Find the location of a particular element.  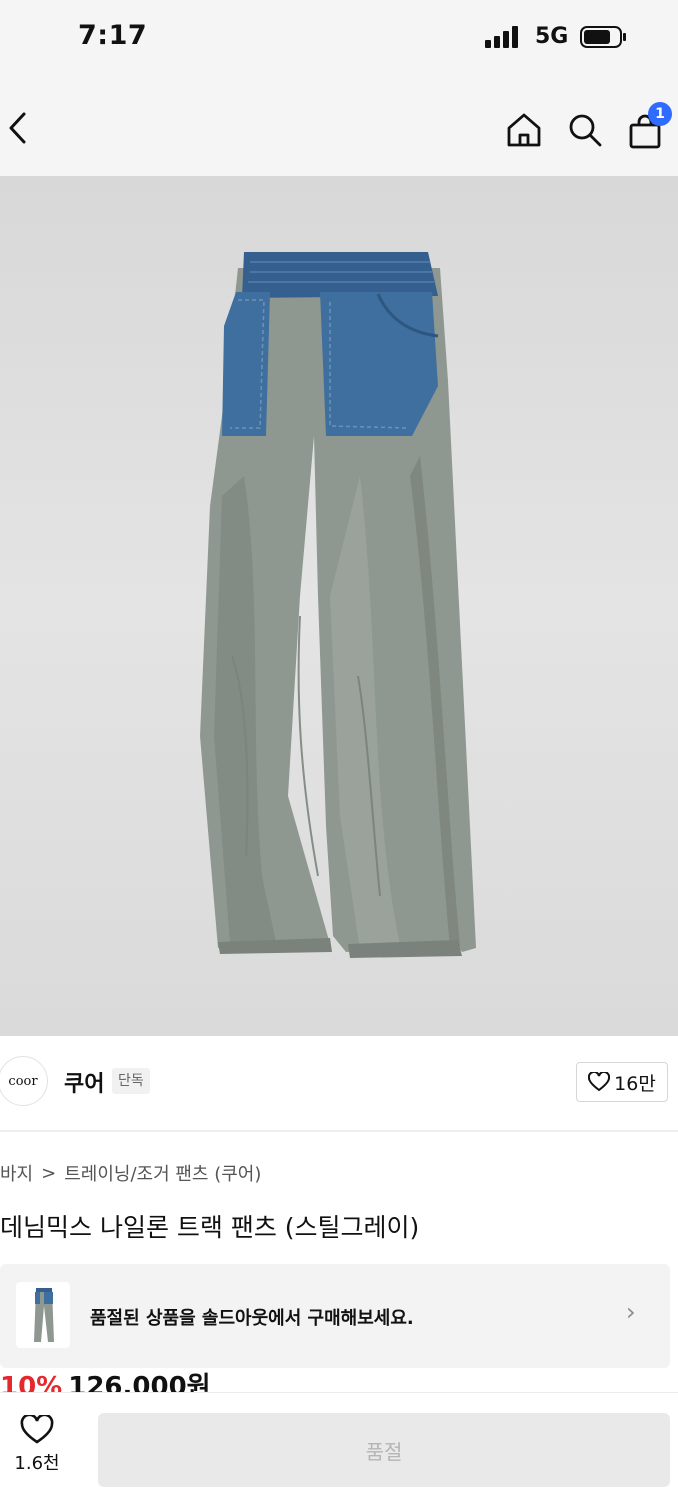

soldout-banner: 품절된 상품을 솔드아웃에서 구매해보세요. › is located at coordinates (335, 1316).